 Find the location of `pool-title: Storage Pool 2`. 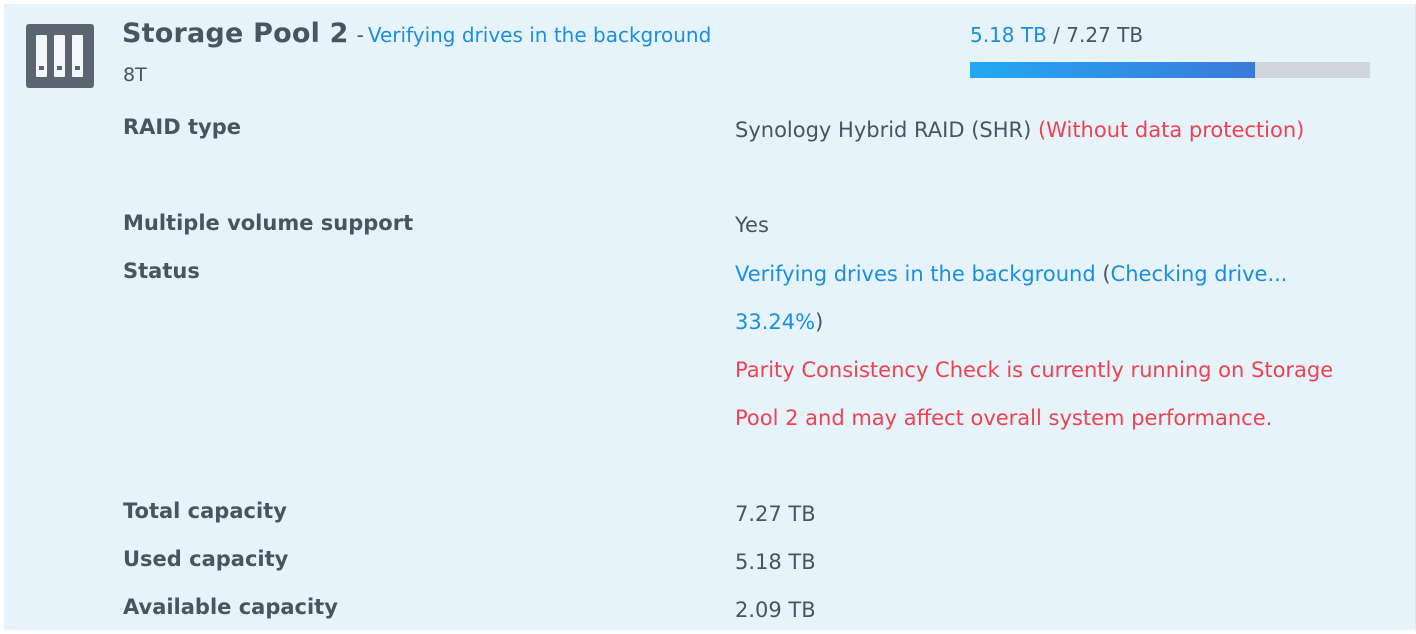

pool-title: Storage Pool 2 is located at coordinates (235, 33).